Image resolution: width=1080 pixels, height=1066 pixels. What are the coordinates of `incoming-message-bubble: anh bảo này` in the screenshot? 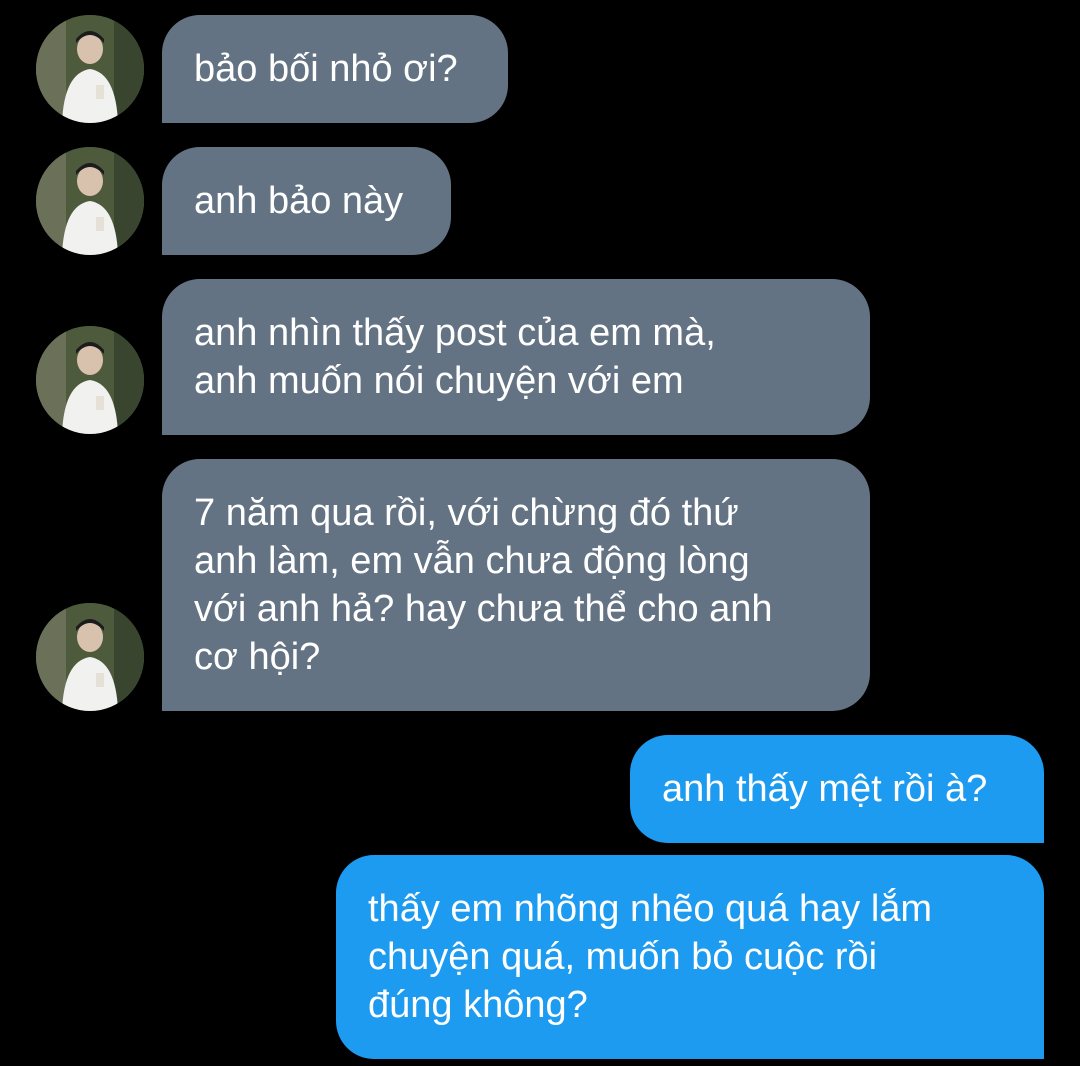 It's located at (306, 201).